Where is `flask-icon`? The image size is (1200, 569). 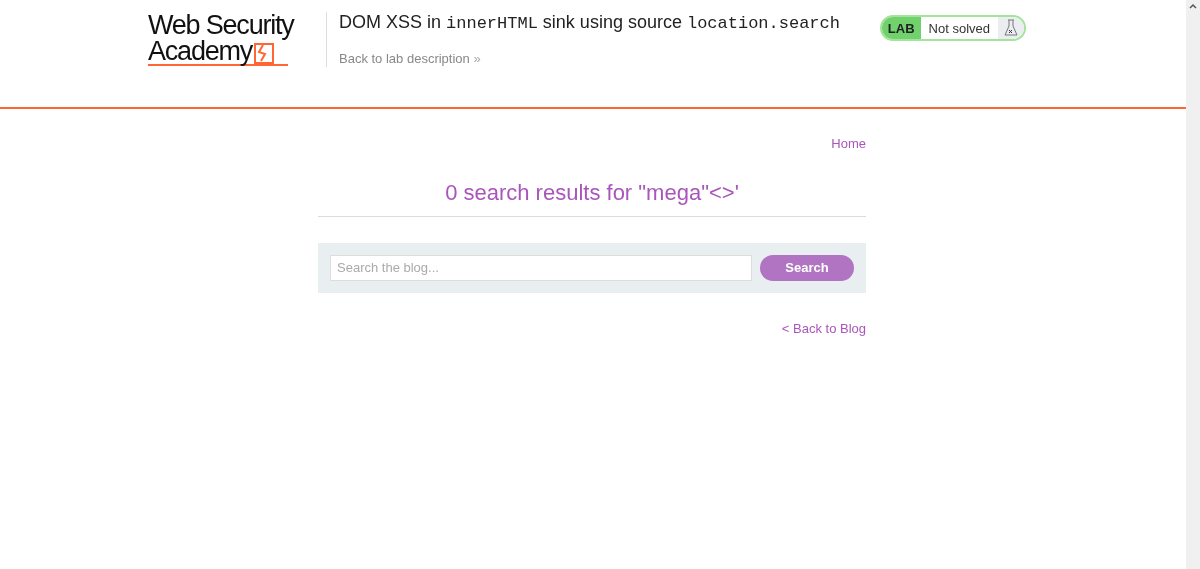 flask-icon is located at coordinates (1011, 28).